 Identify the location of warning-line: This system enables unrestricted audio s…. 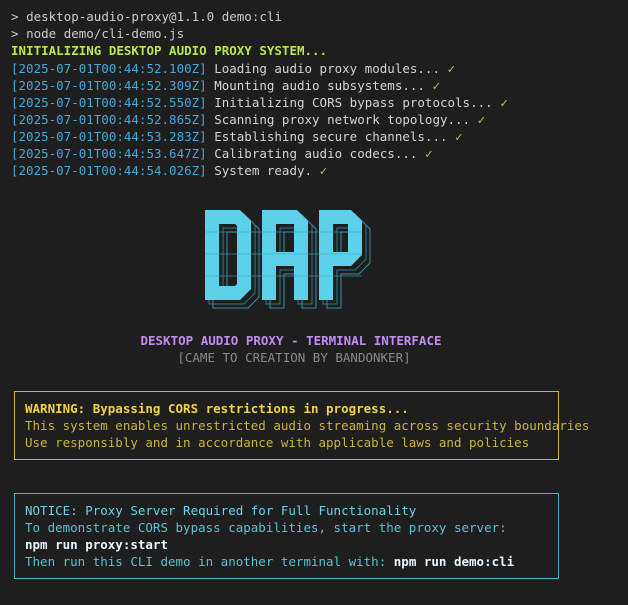
(307, 425).